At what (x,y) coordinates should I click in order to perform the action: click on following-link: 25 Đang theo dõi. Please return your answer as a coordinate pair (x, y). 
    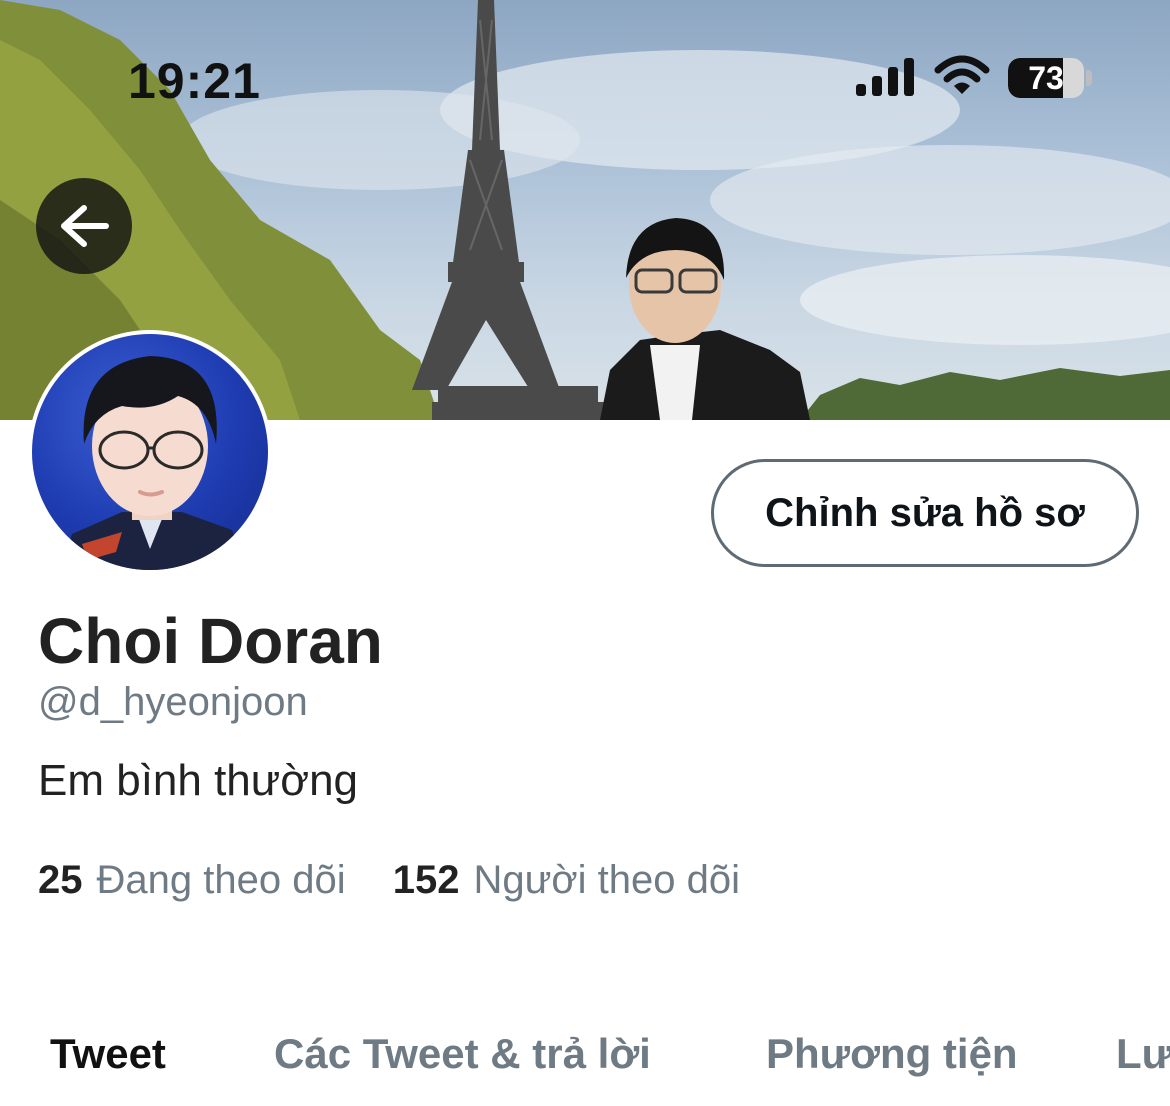
    Looking at the image, I should click on (192, 880).